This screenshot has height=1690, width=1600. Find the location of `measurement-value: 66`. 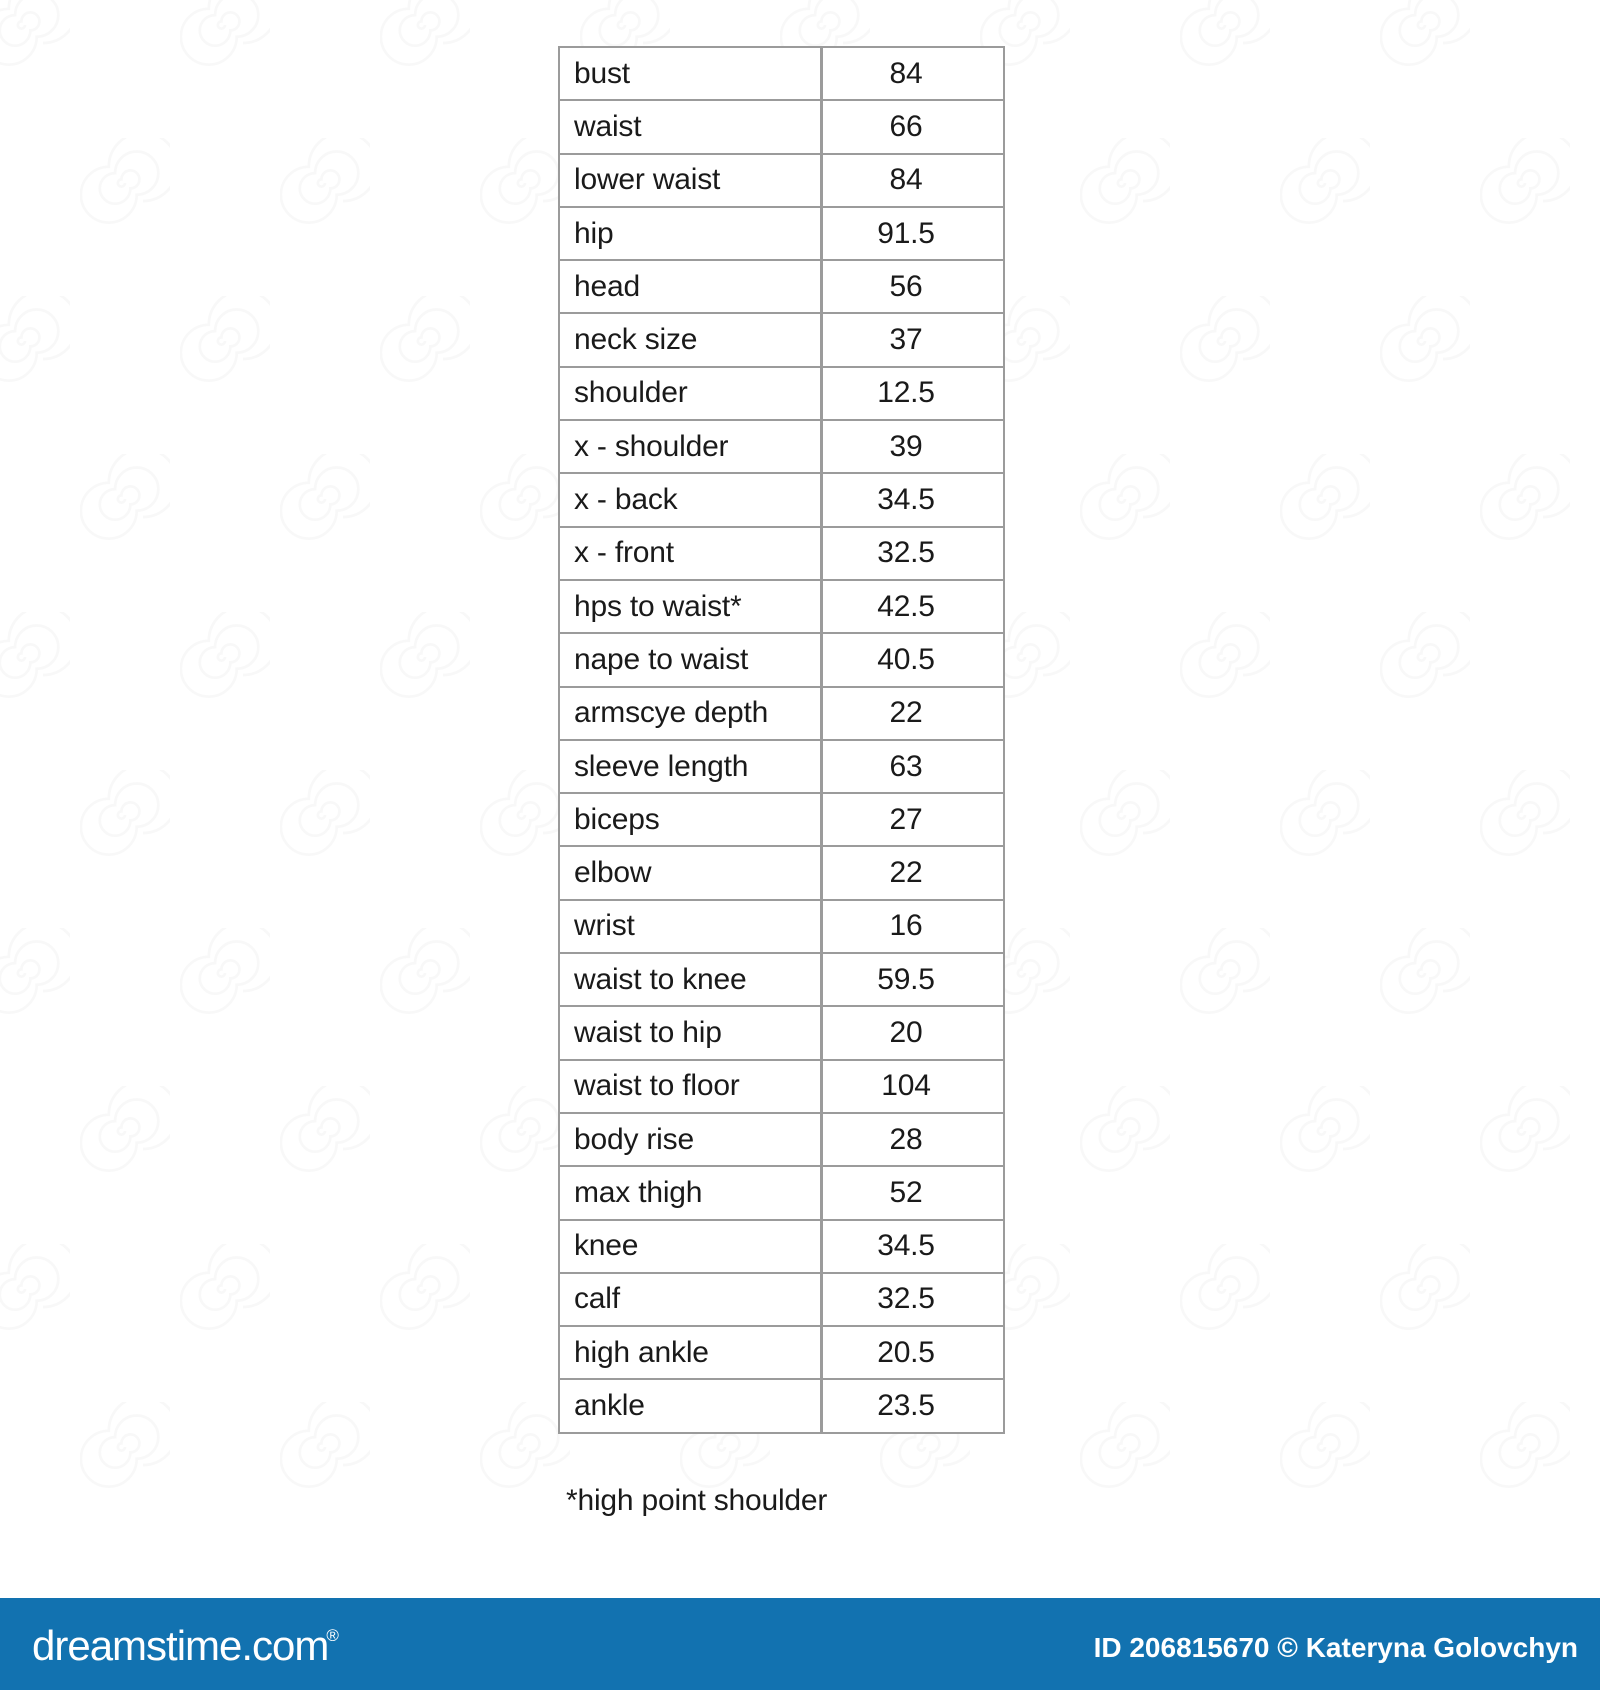

measurement-value: 66 is located at coordinates (913, 127).